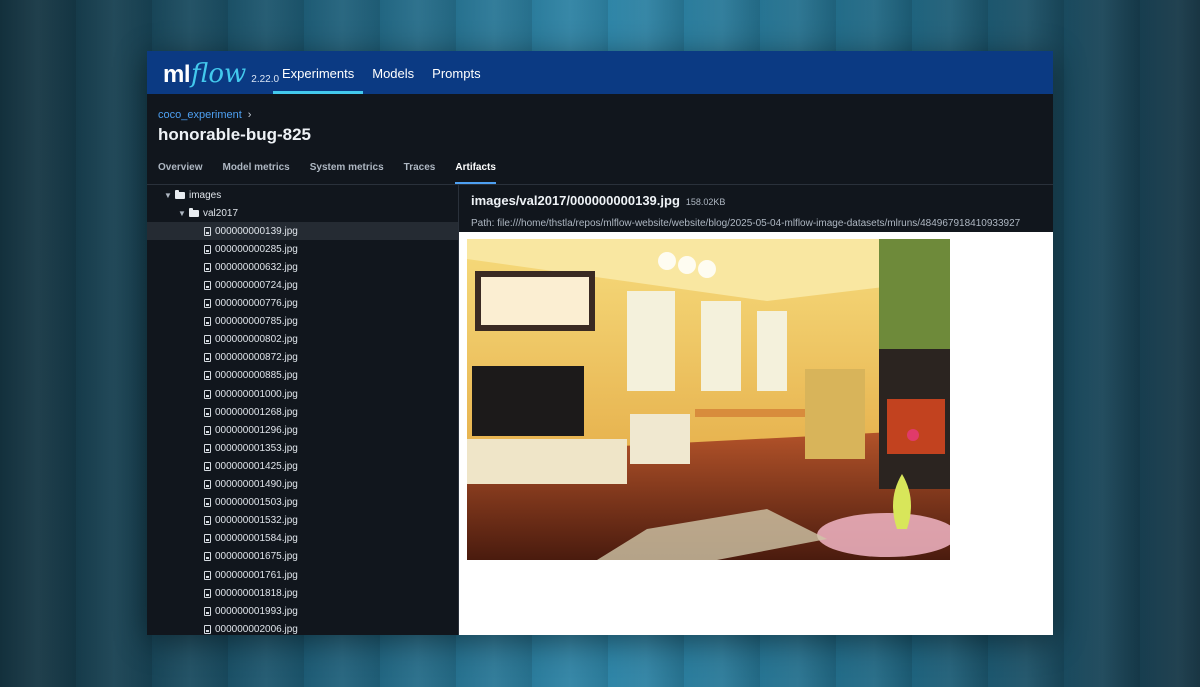  I want to click on tree-file-label: 000000001268.jpg, so click(256, 412).